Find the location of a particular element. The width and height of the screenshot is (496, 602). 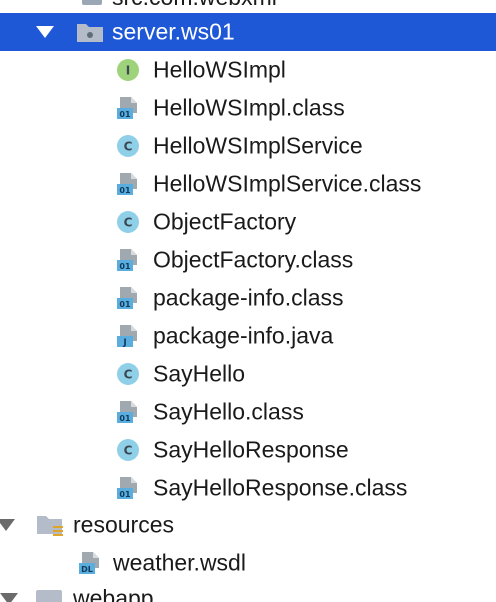

tree-row-label: SayHelloResponse.class is located at coordinates (280, 487).